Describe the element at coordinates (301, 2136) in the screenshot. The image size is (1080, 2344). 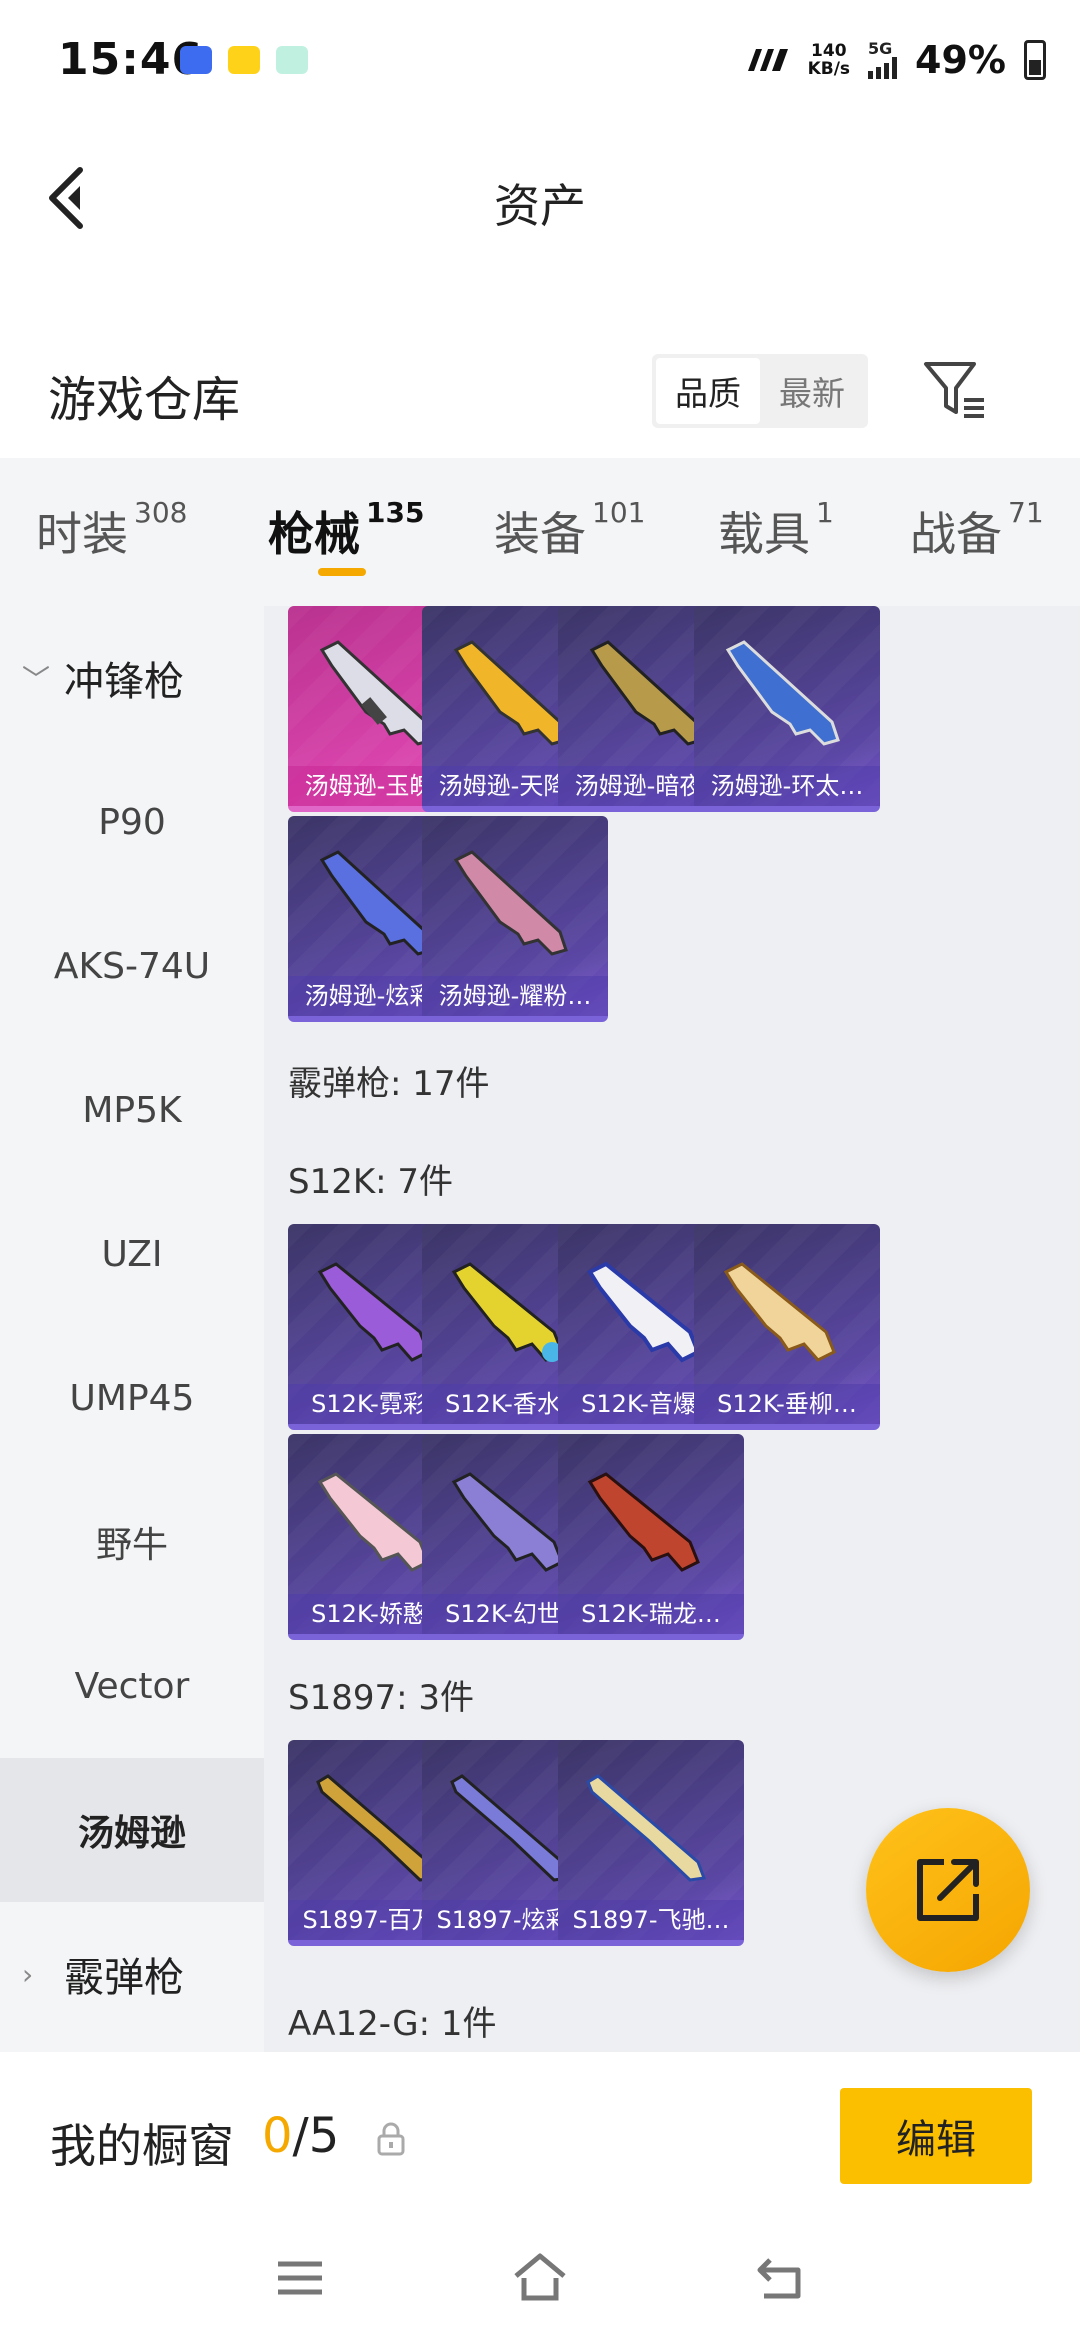
I see `showcase-count: 0/5` at that location.